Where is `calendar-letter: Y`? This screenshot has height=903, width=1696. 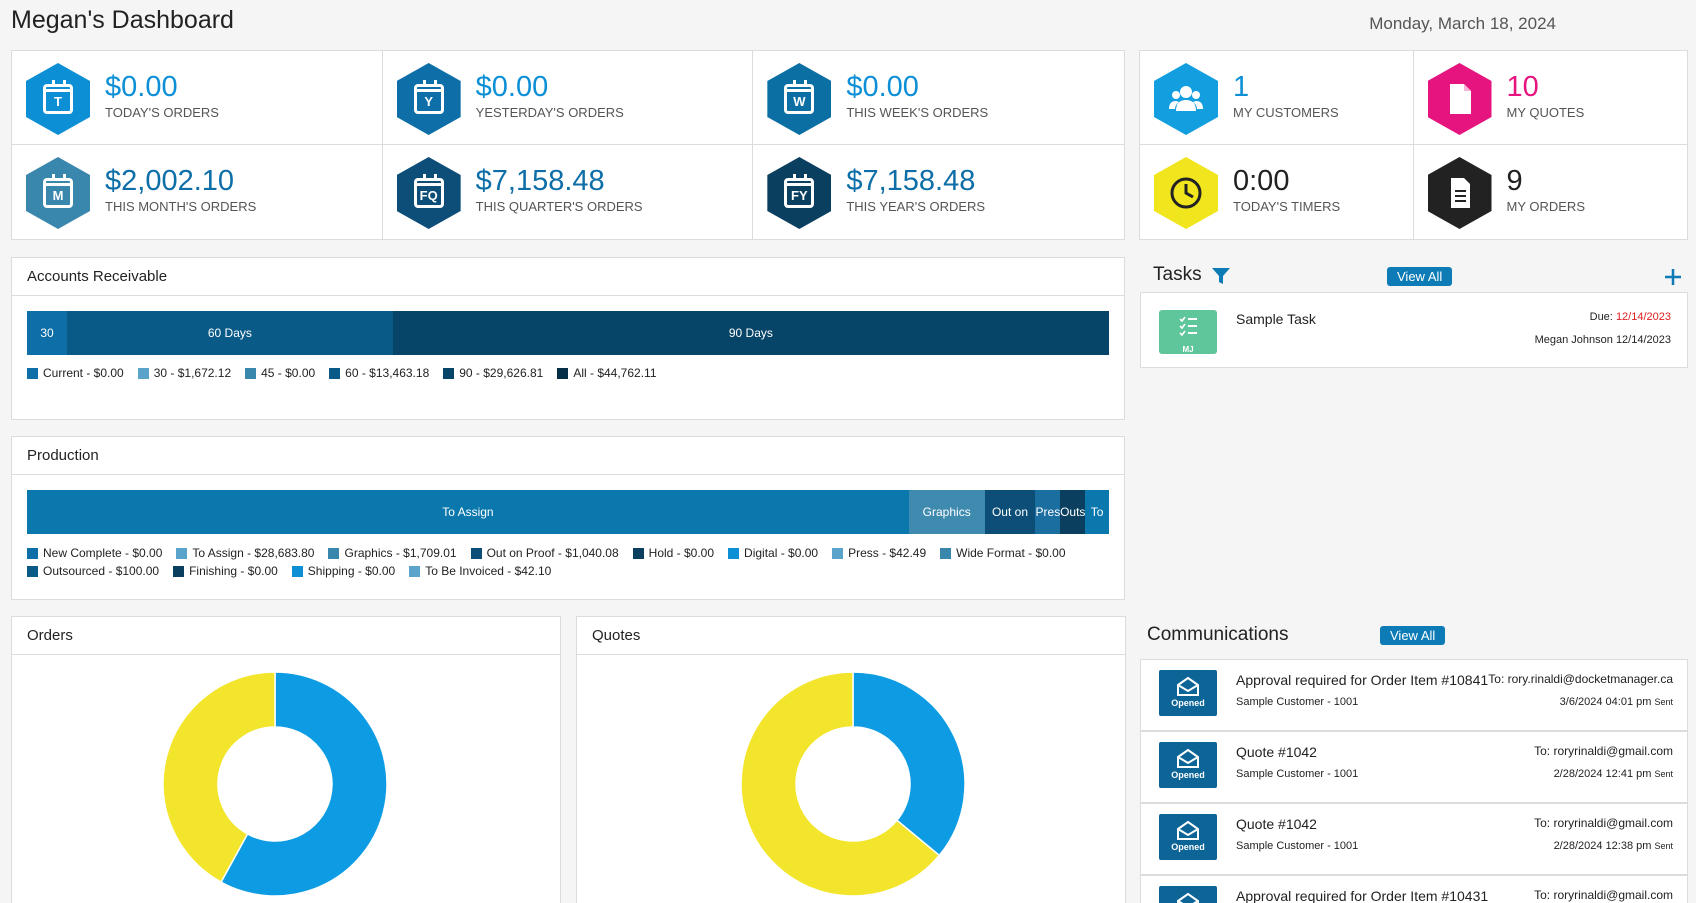
calendar-letter: Y is located at coordinates (428, 101).